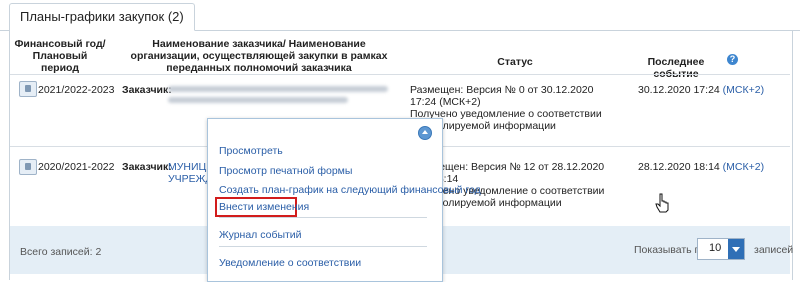 Image resolution: width=800 pixels, height=282 pixels. What do you see at coordinates (679, 167) in the screenshot?
I see `event-date: 28.12.2020 18:14` at bounding box center [679, 167].